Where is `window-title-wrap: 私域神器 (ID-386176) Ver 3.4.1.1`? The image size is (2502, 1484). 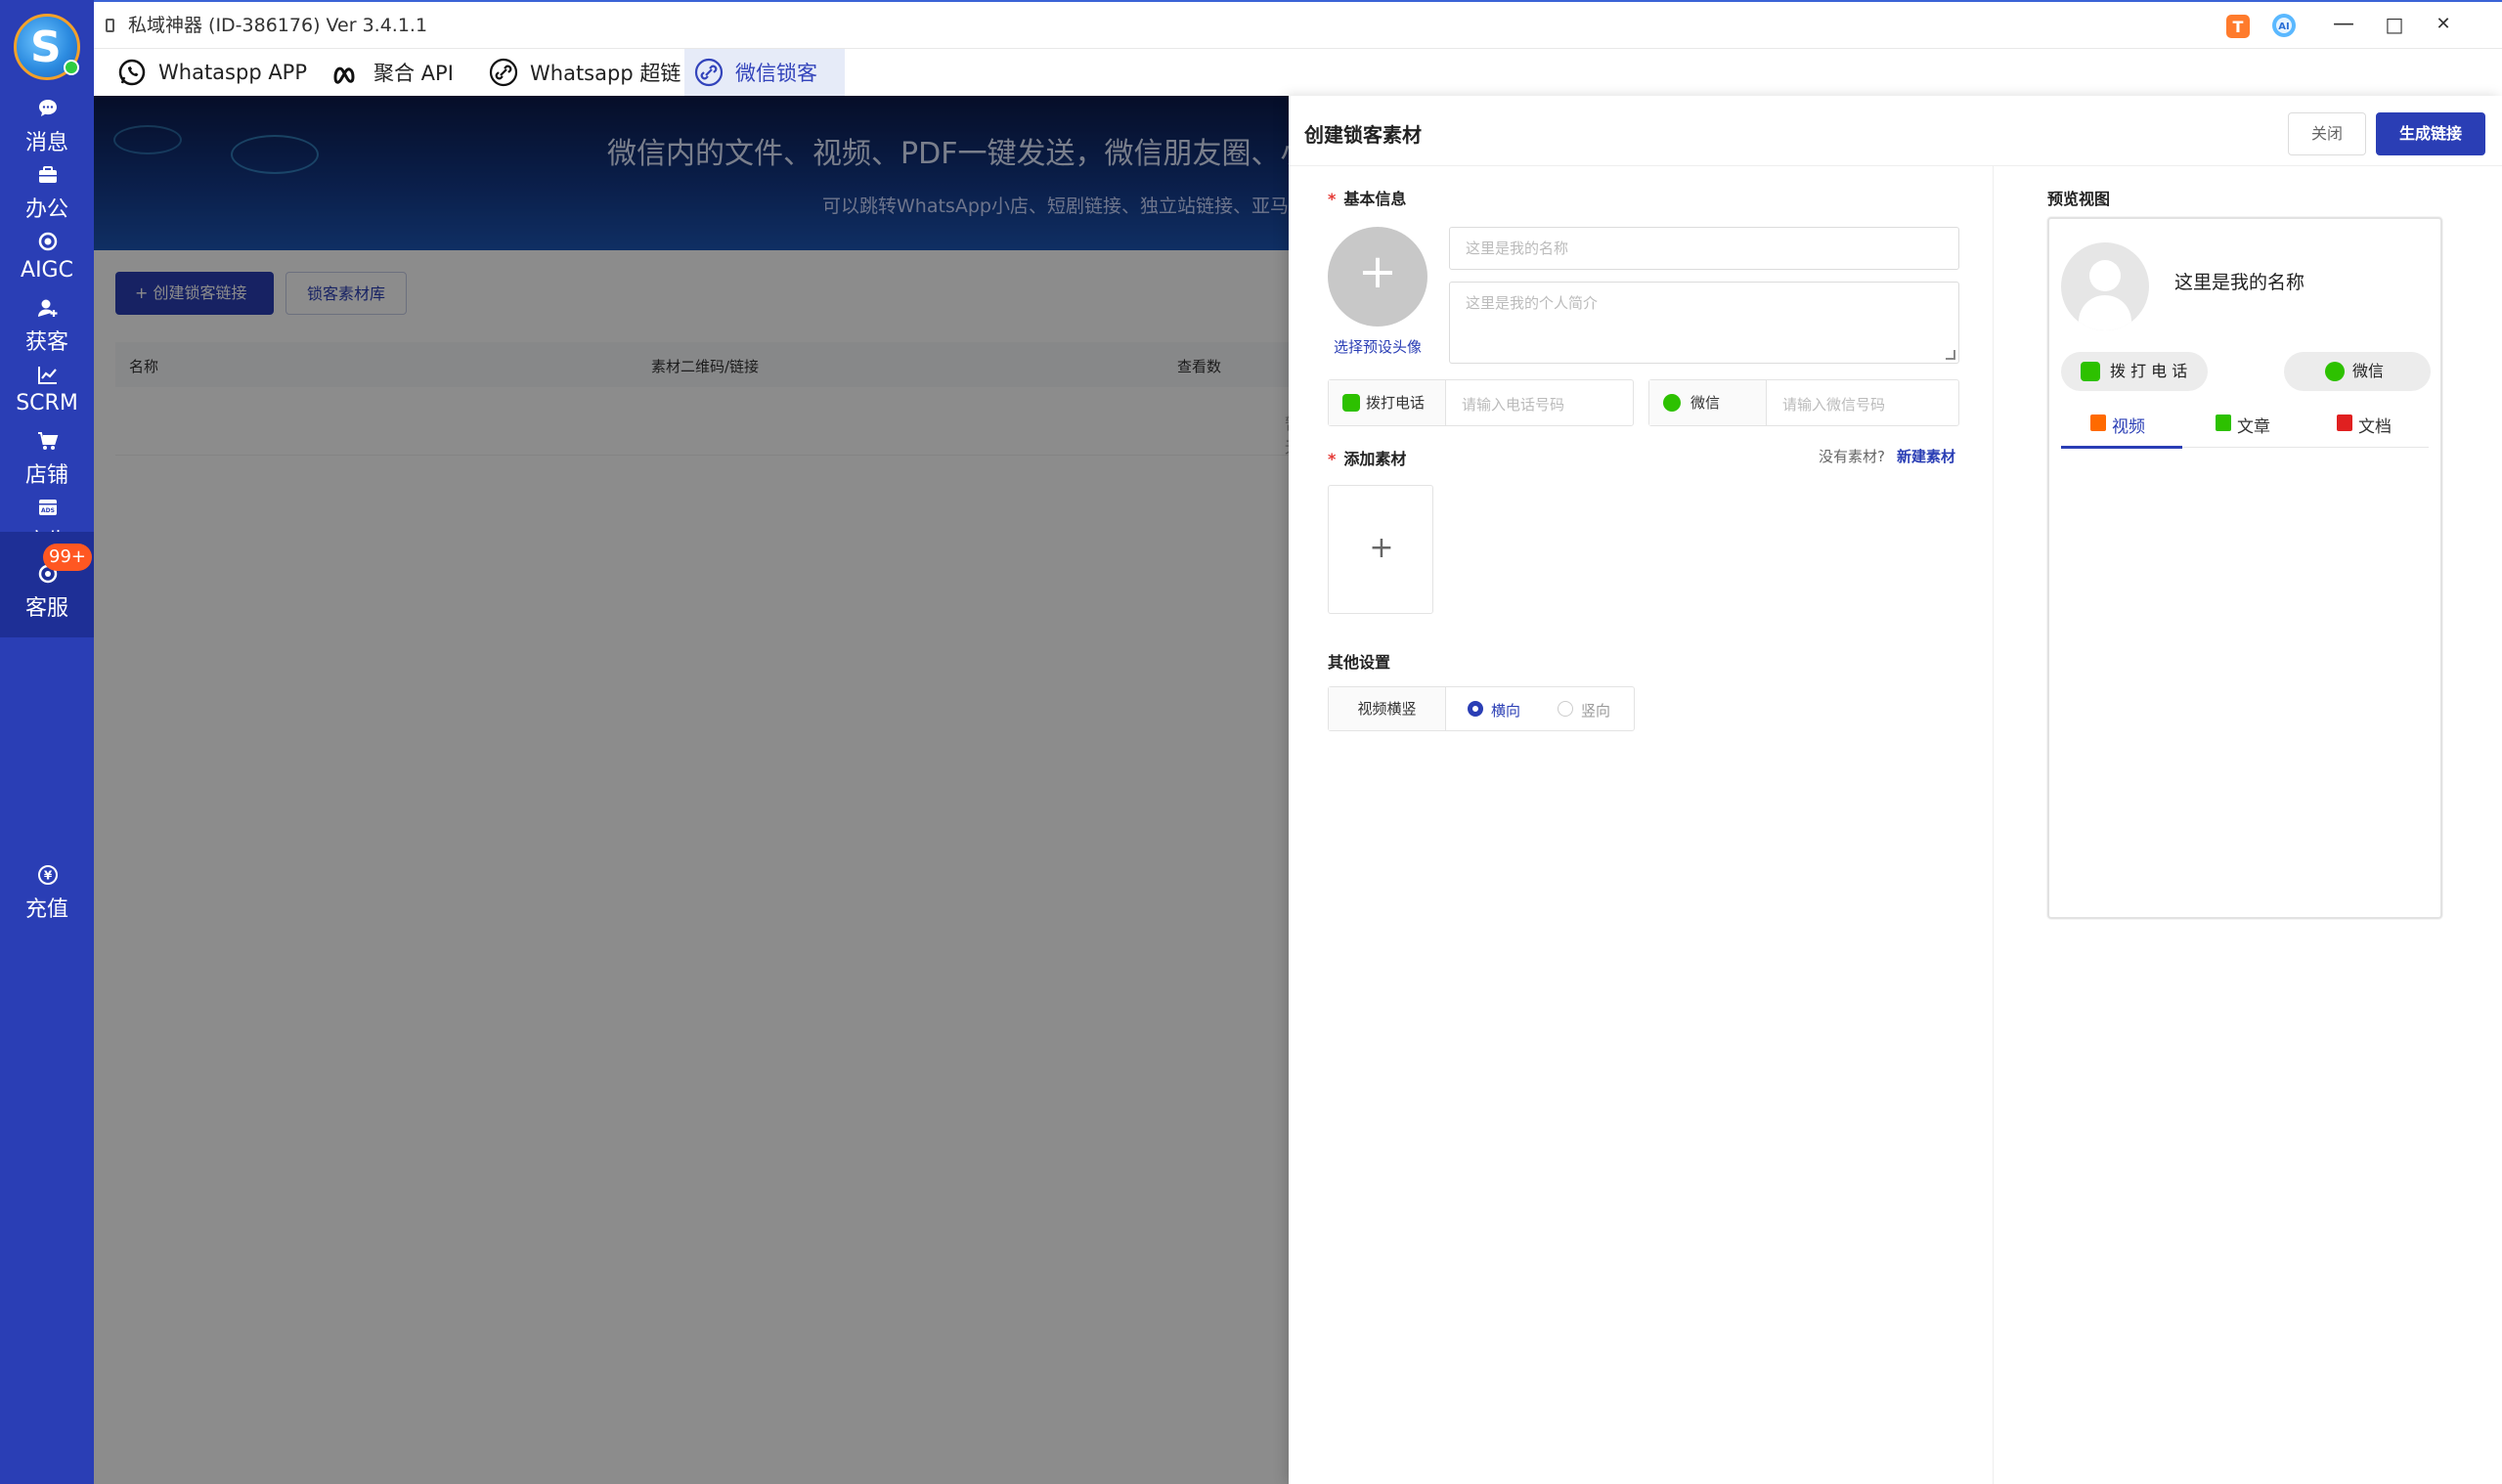 window-title-wrap: 私域神器 (ID-386176) Ver 3.4.1.1 is located at coordinates (267, 24).